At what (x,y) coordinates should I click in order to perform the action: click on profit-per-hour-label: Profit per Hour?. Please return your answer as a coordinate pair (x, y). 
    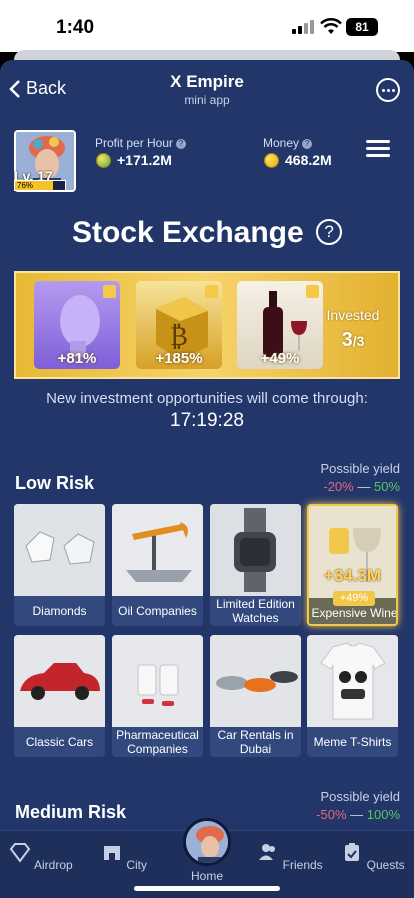
    Looking at the image, I should click on (141, 143).